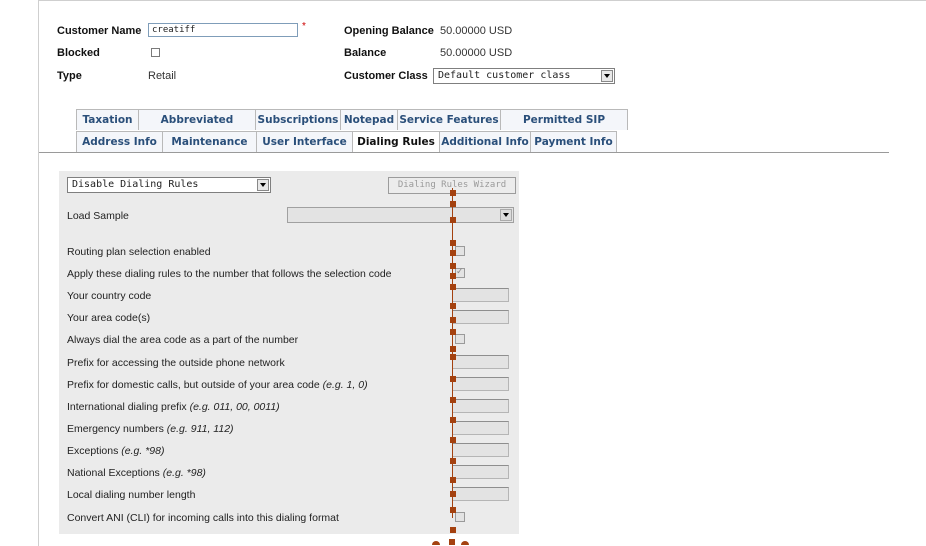 The width and height of the screenshot is (926, 546). Describe the element at coordinates (476, 31) in the screenshot. I see `opening-balance-value: 50.00000 USD` at that location.